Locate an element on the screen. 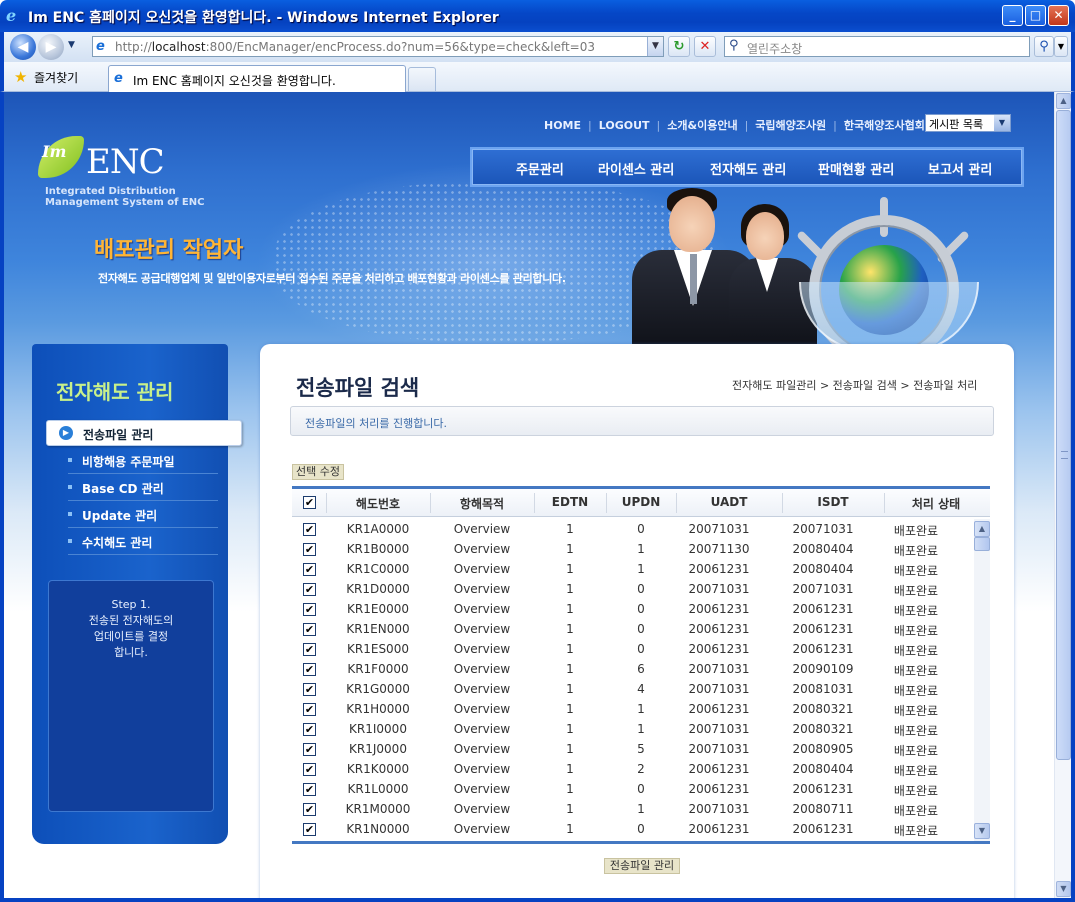 This screenshot has height=902, width=1075. browser-tab: e Im ENC 홈페이지 오신것을 환영합니다. is located at coordinates (257, 78).